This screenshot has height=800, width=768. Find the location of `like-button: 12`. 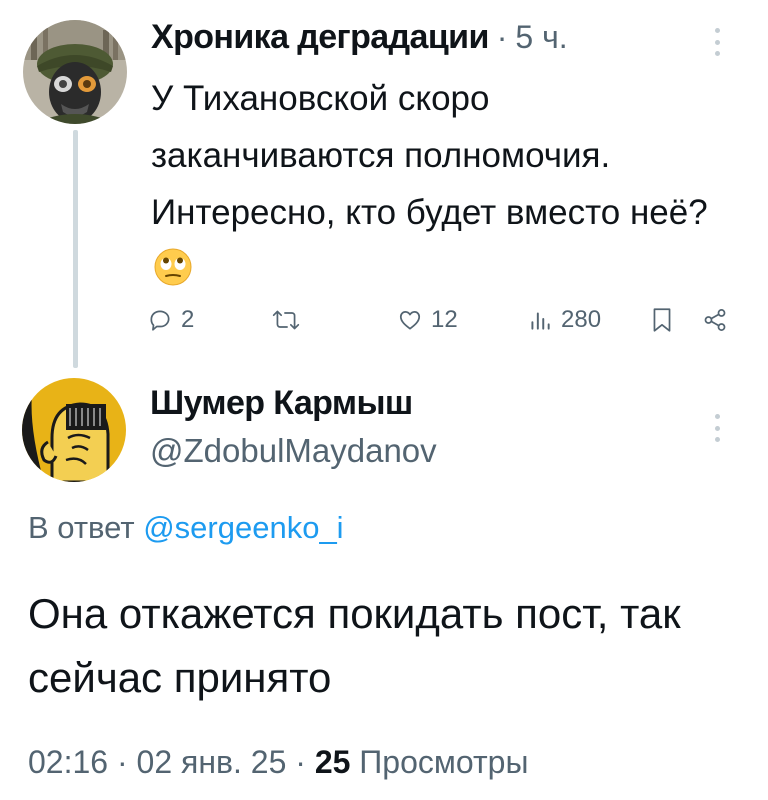

like-button: 12 is located at coordinates (427, 320).